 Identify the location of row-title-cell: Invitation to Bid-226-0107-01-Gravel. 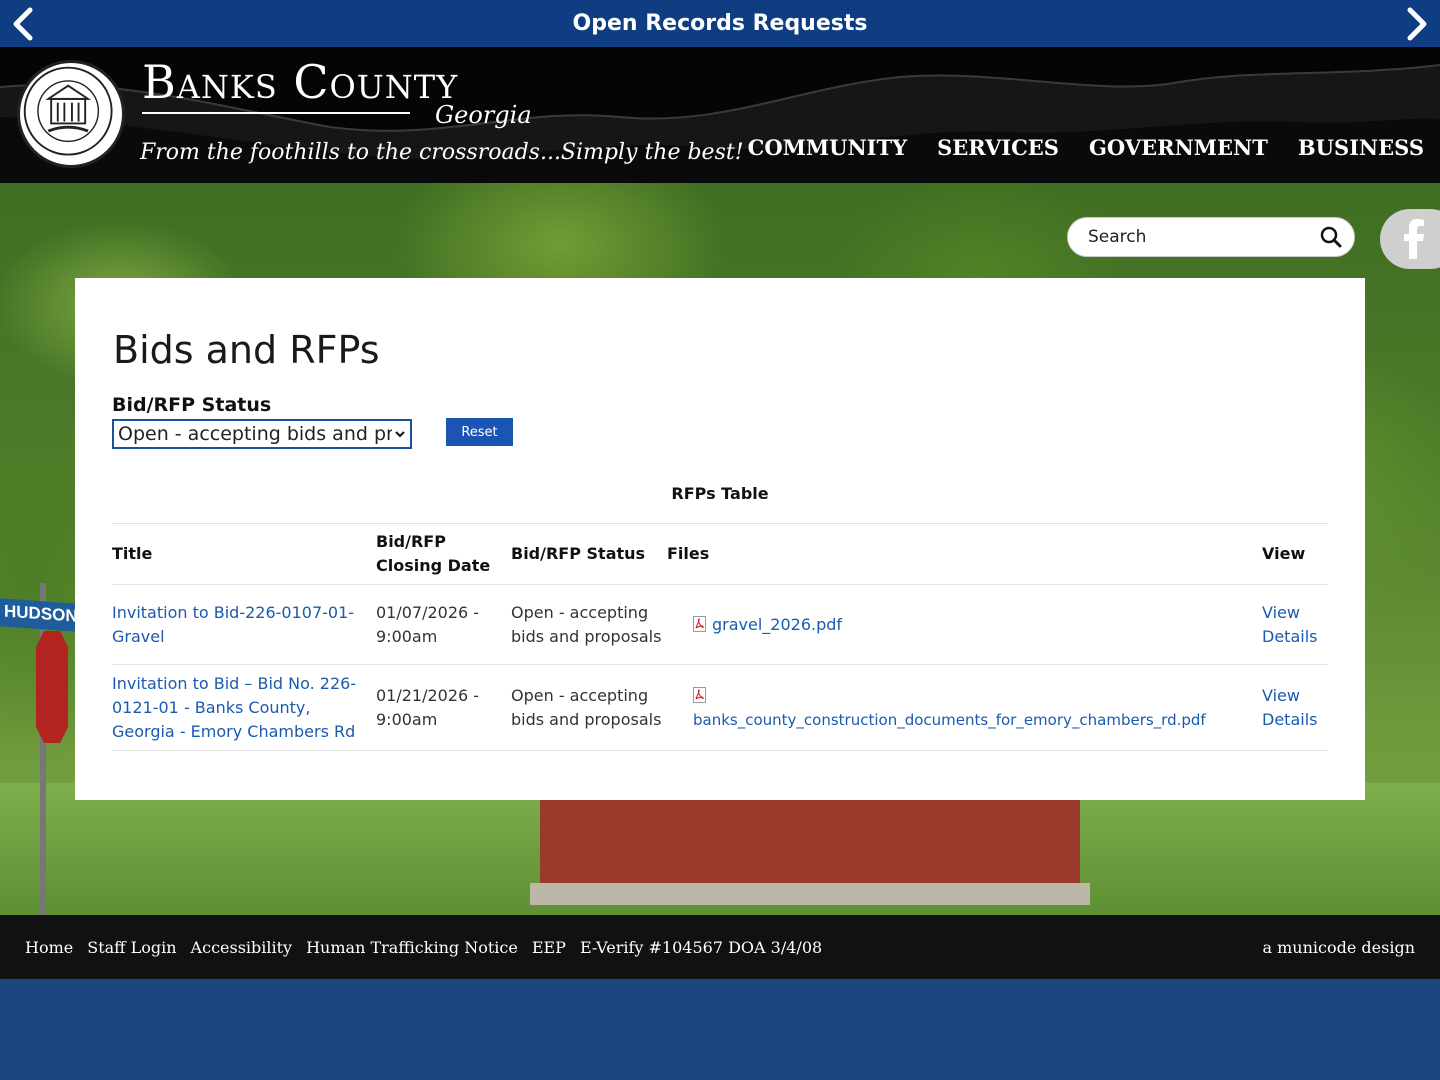
(244, 624).